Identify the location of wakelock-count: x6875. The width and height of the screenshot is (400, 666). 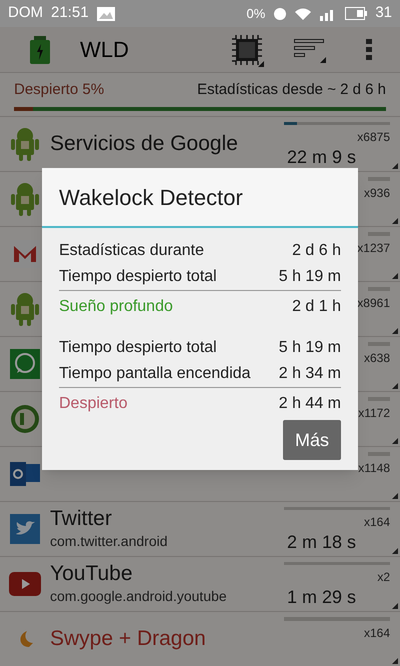
(373, 137).